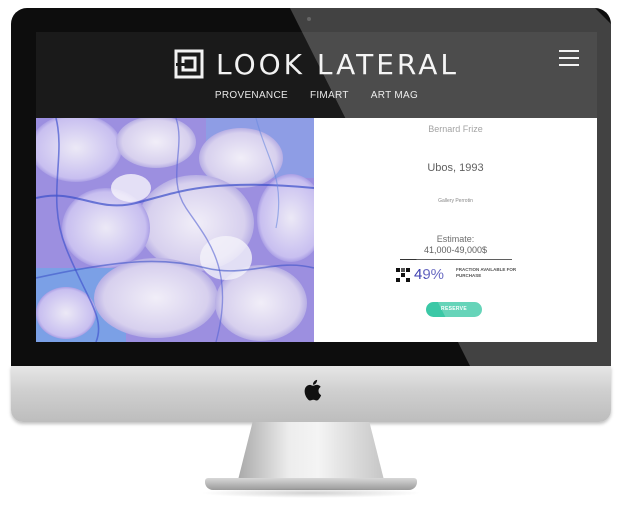 The height and width of the screenshot is (516, 619). Describe the element at coordinates (455, 201) in the screenshot. I see `gallery-name: Gallery Perrotin` at that location.